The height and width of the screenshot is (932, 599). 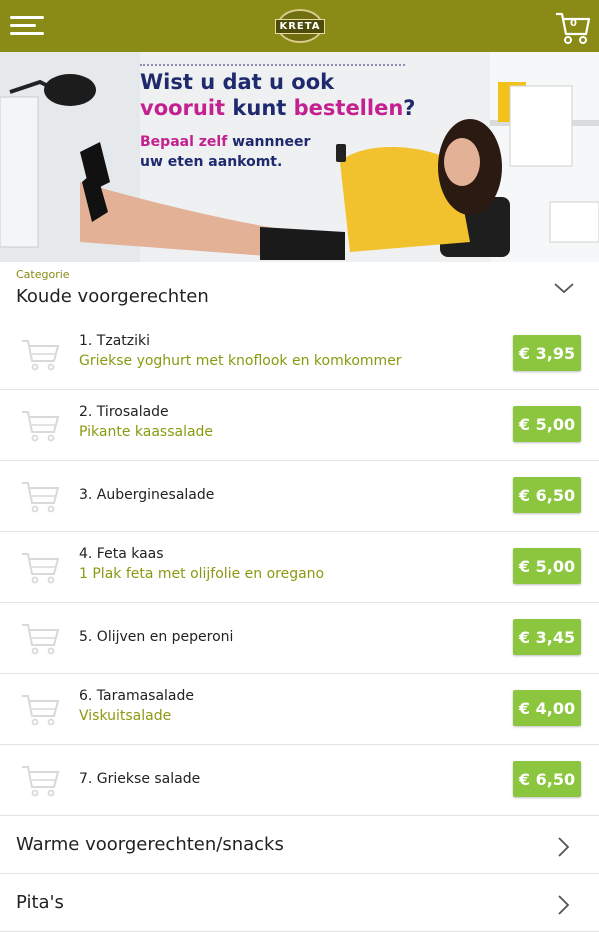 I want to click on list-item: 2. Tirosalade Pikante kaassalade € 5,00, so click(x=299, y=425).